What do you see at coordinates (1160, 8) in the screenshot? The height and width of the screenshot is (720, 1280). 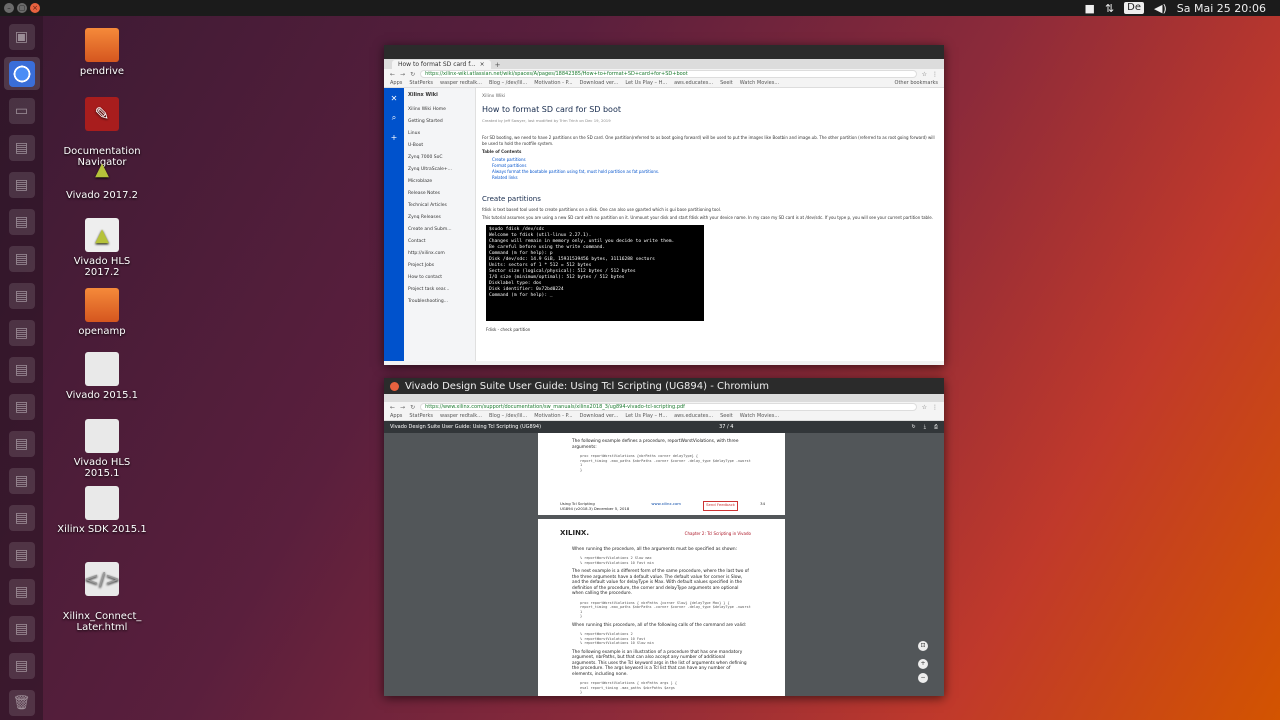 I see `volume-icon: ◀)` at bounding box center [1160, 8].